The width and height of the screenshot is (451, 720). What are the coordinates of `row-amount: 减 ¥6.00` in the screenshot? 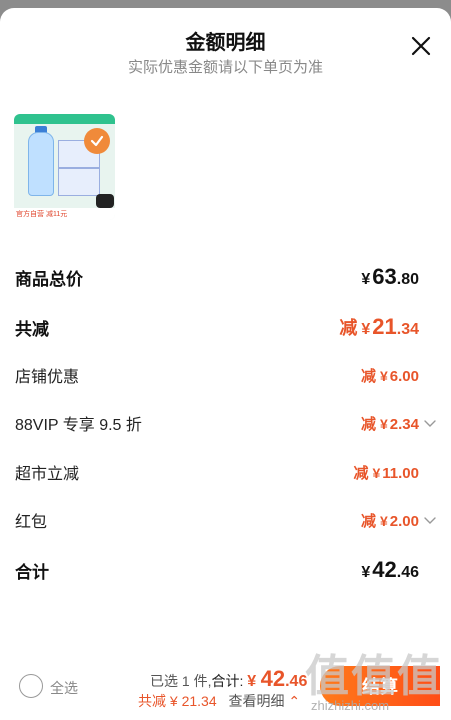 It's located at (389, 376).